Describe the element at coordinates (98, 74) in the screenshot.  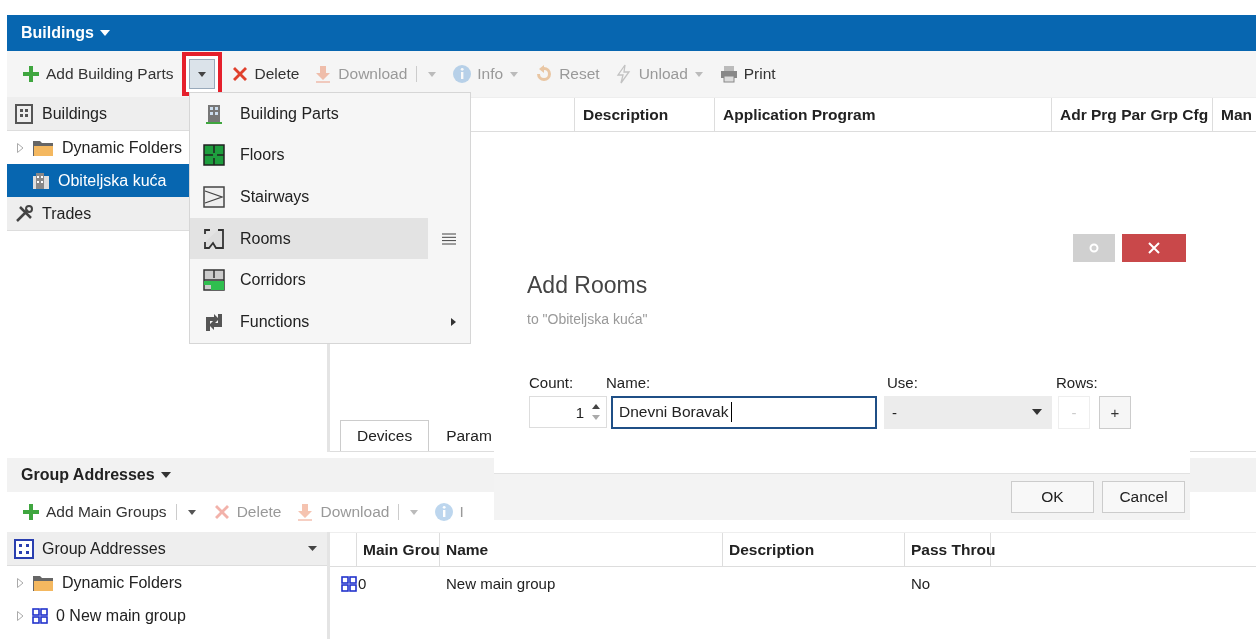
I see `add-button: Add Building Parts` at that location.